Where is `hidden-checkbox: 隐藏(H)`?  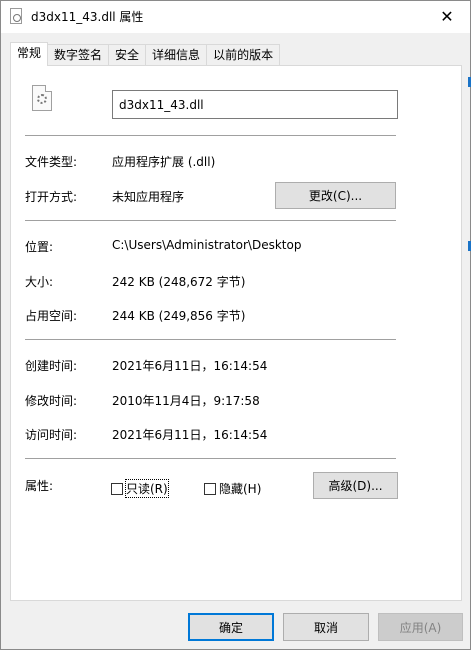 hidden-checkbox: 隐藏(H) is located at coordinates (232, 488).